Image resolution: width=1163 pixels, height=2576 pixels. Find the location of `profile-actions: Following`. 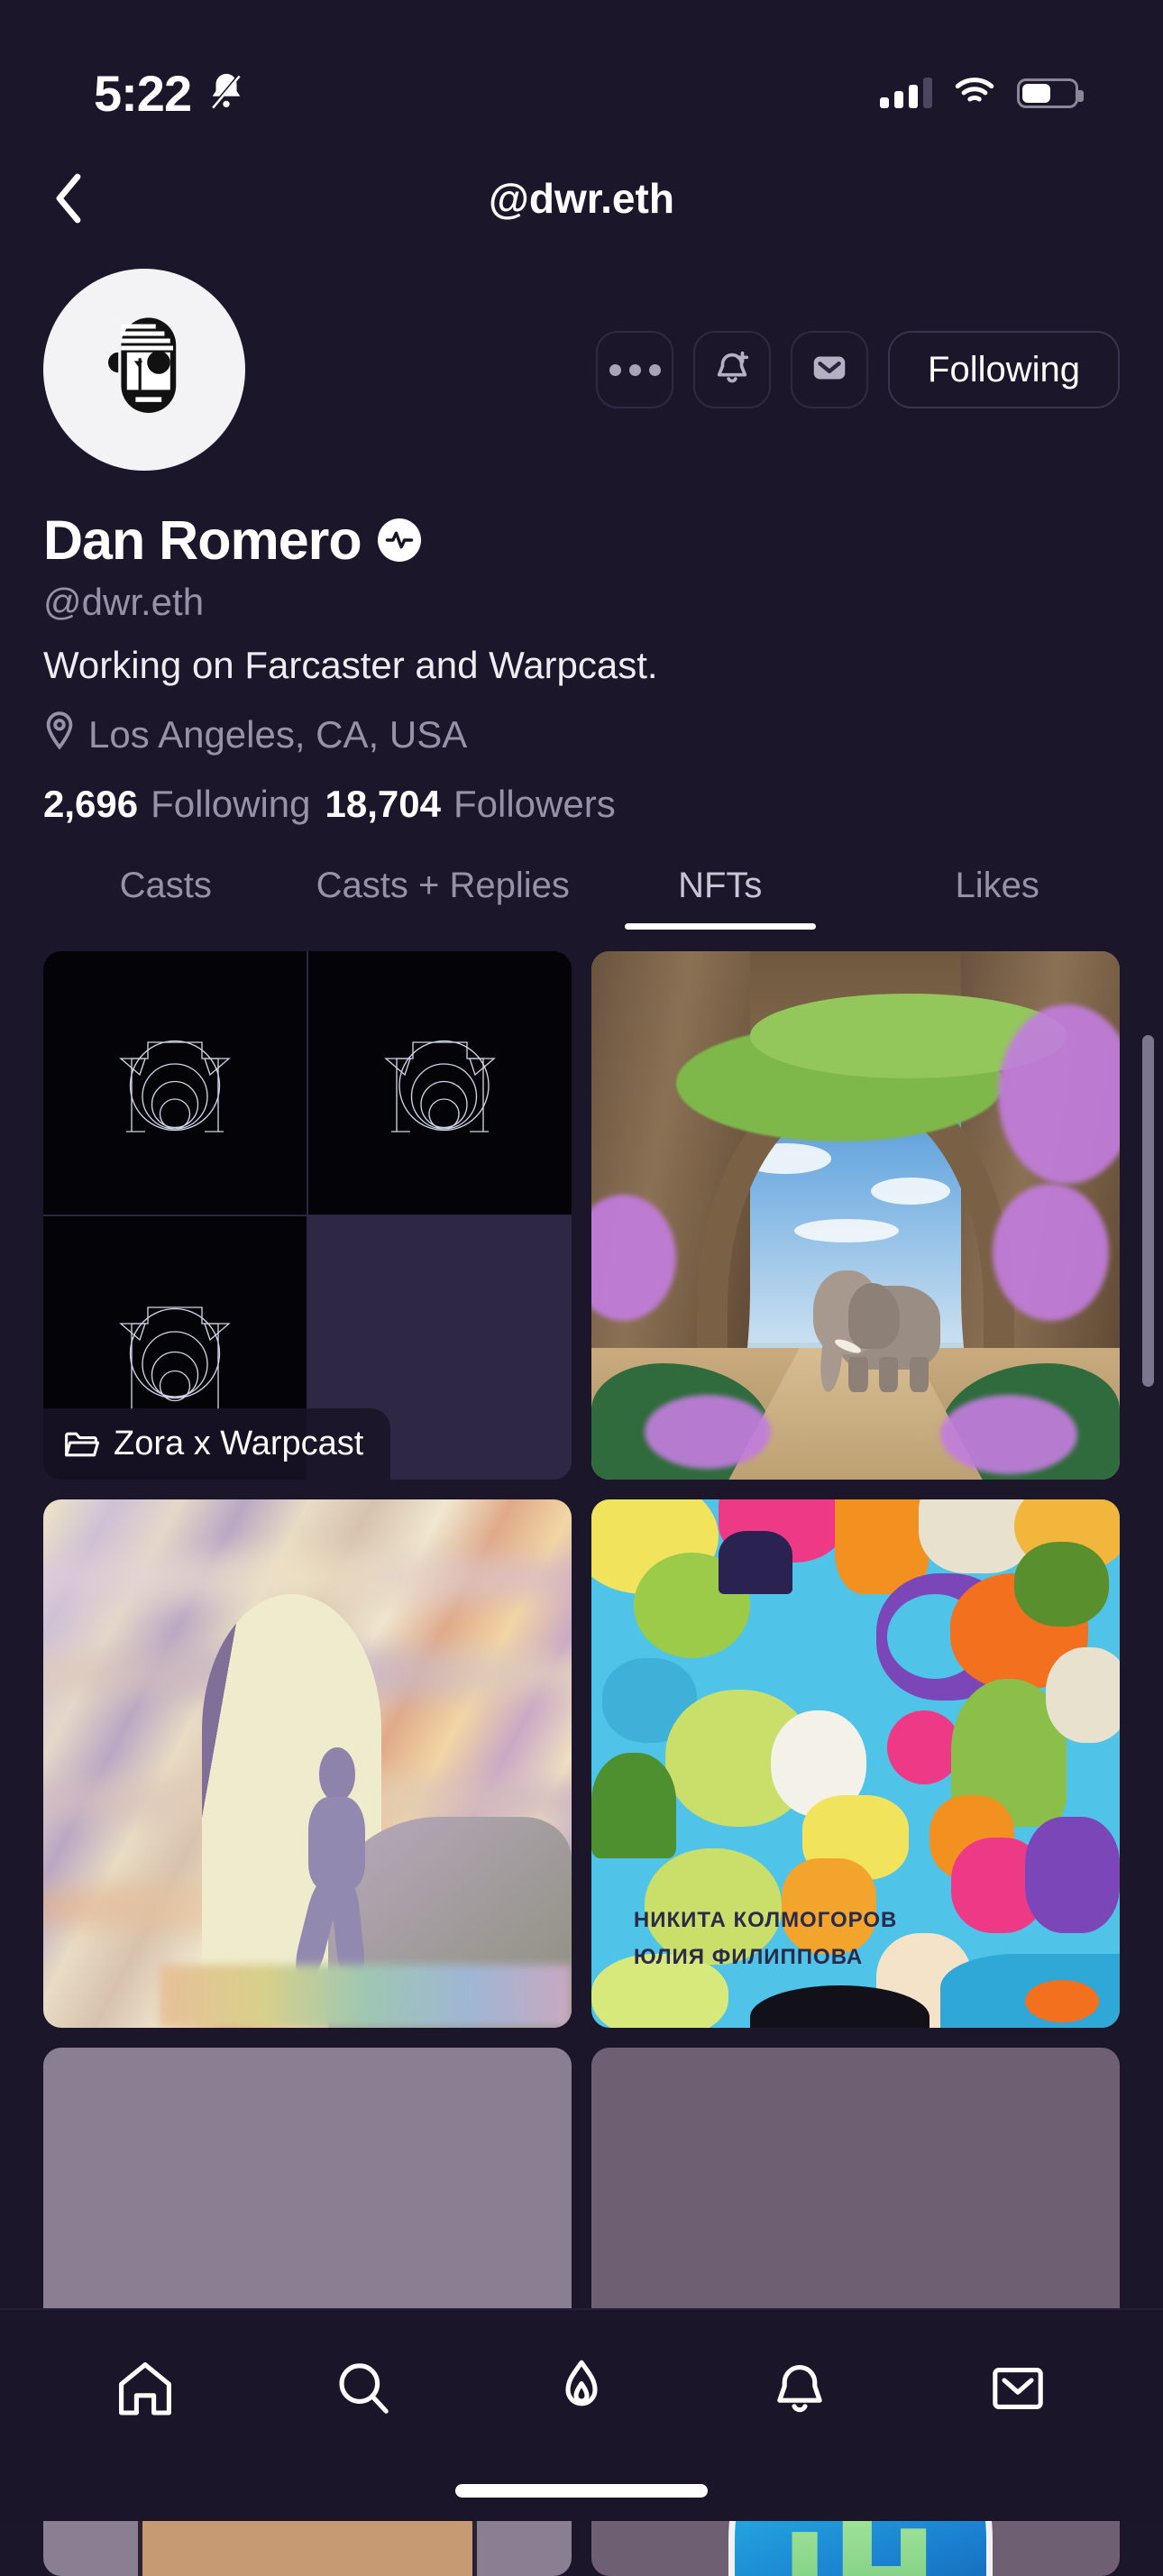

profile-actions: Following is located at coordinates (858, 369).